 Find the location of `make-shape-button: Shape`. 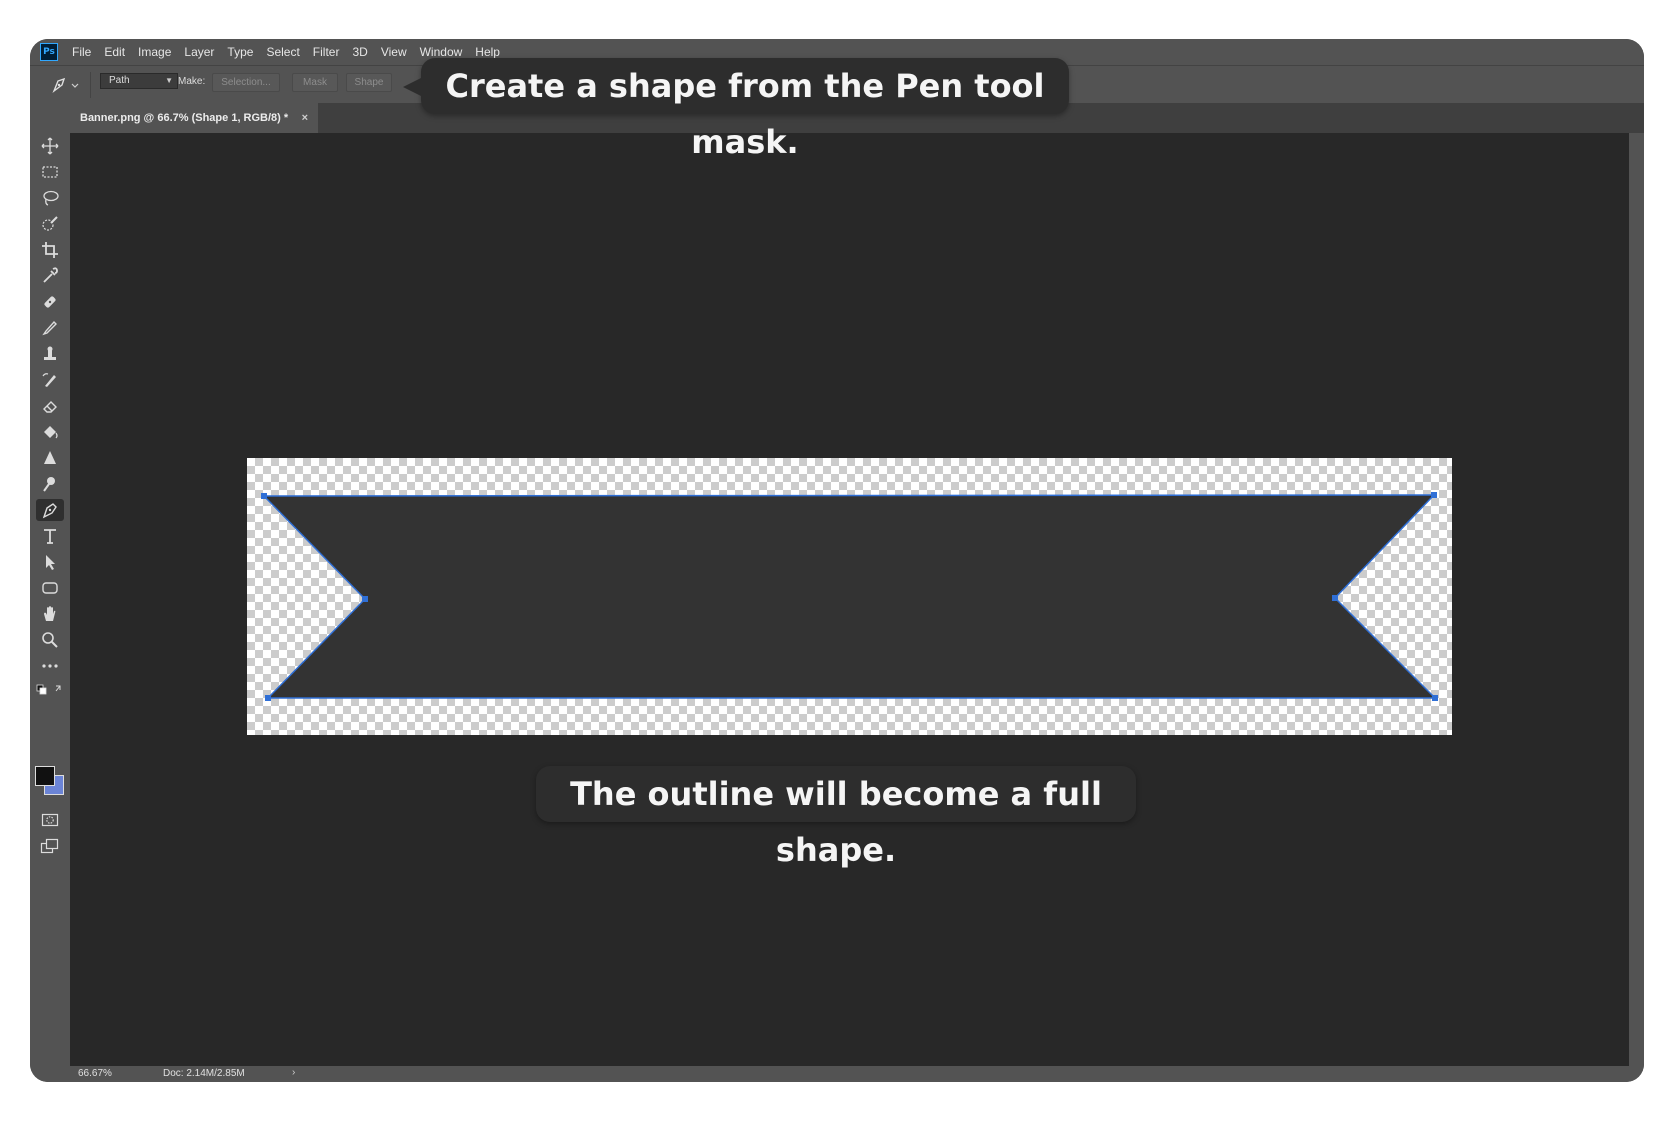

make-shape-button: Shape is located at coordinates (369, 82).